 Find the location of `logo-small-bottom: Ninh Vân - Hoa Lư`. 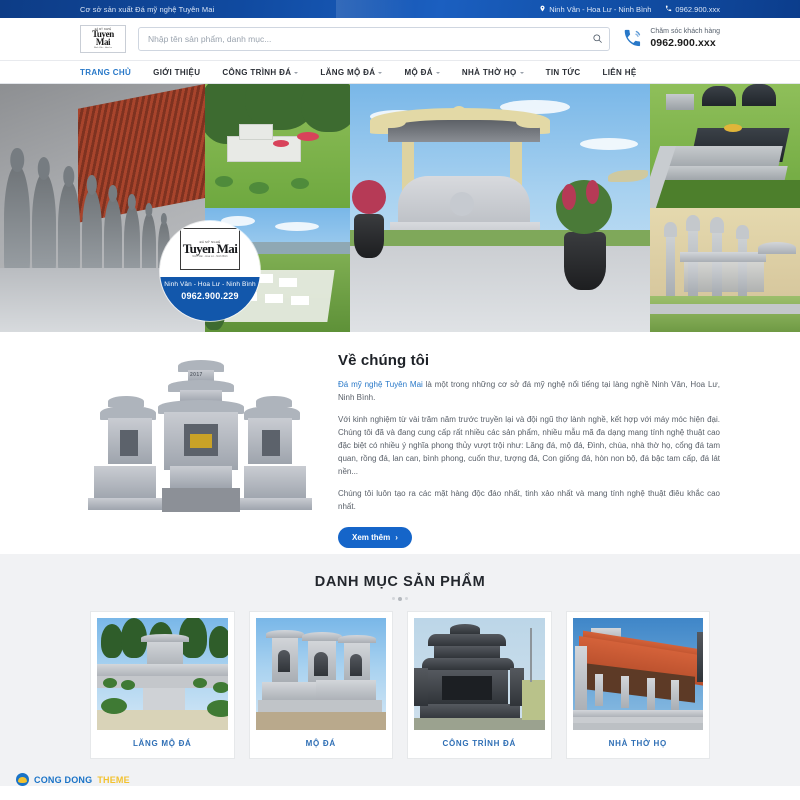

logo-small-bottom: Ninh Vân - Hoa Lư is located at coordinates (103, 47).